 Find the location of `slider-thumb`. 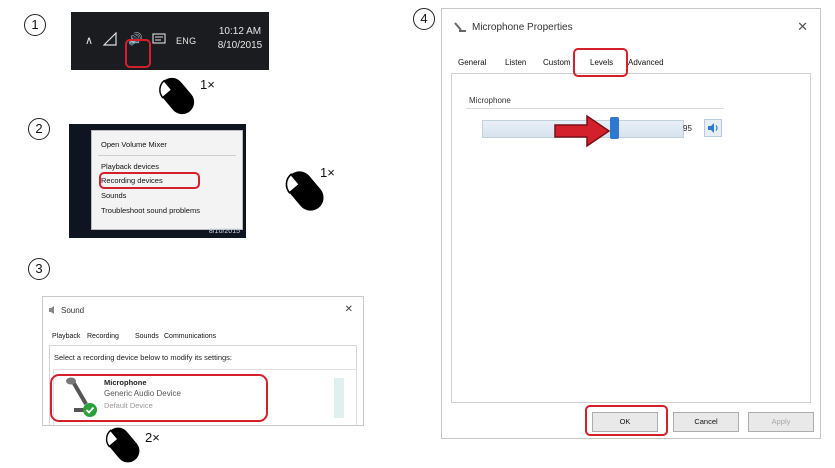

slider-thumb is located at coordinates (614, 128).